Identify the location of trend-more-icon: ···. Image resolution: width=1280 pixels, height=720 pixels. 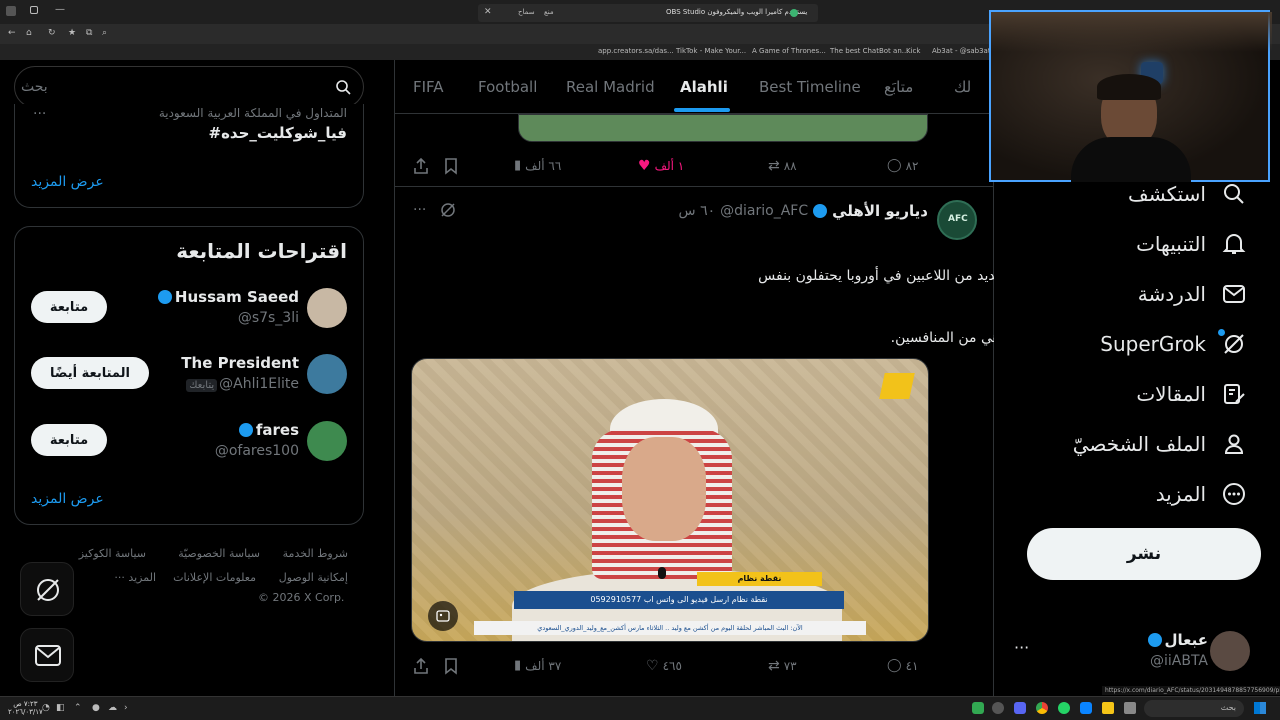
(39, 114).